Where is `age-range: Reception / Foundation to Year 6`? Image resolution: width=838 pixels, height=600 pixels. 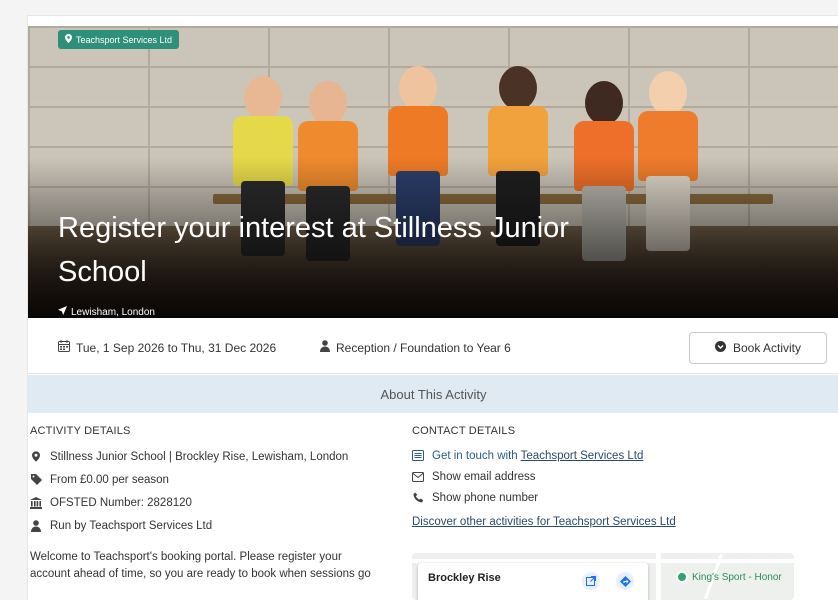
age-range: Reception / Foundation to Year 6 is located at coordinates (415, 347).